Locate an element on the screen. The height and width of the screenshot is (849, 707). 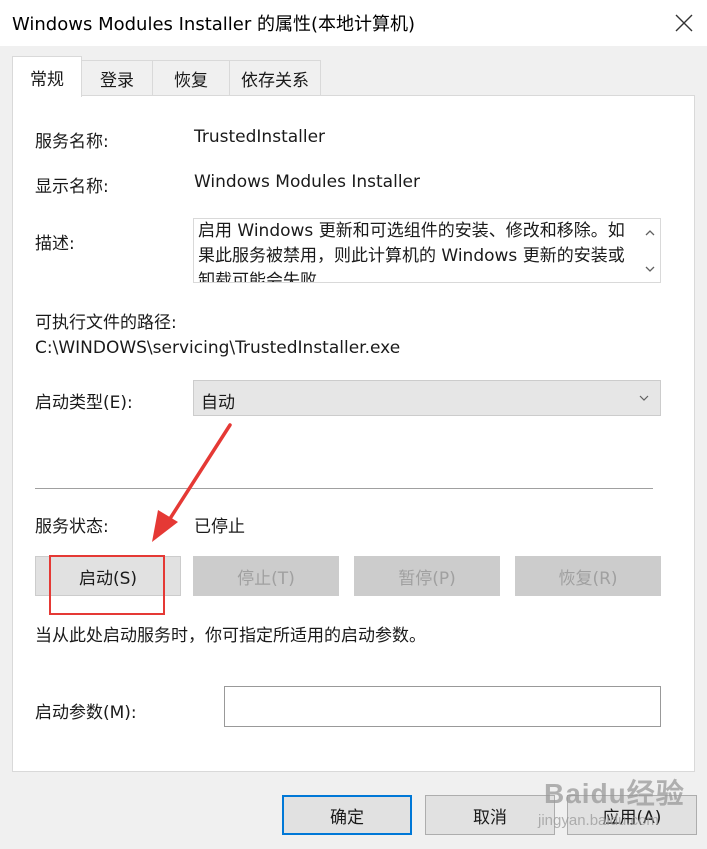
resume-button: 恢复(R) is located at coordinates (588, 576).